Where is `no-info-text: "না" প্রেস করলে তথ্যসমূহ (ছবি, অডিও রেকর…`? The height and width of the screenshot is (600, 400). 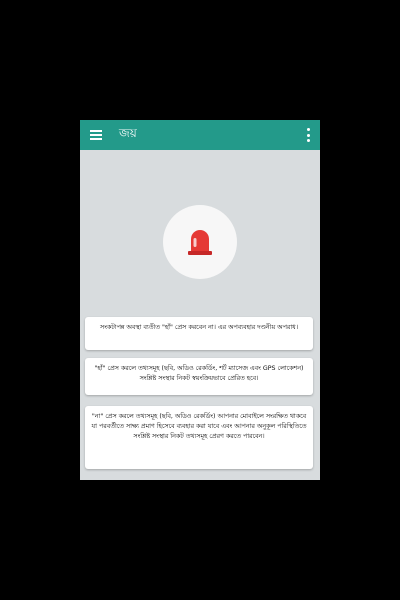 no-info-text: "না" প্রেস করলে তথ্যসমূহ (ছবি, অডিও রেকর… is located at coordinates (199, 426).